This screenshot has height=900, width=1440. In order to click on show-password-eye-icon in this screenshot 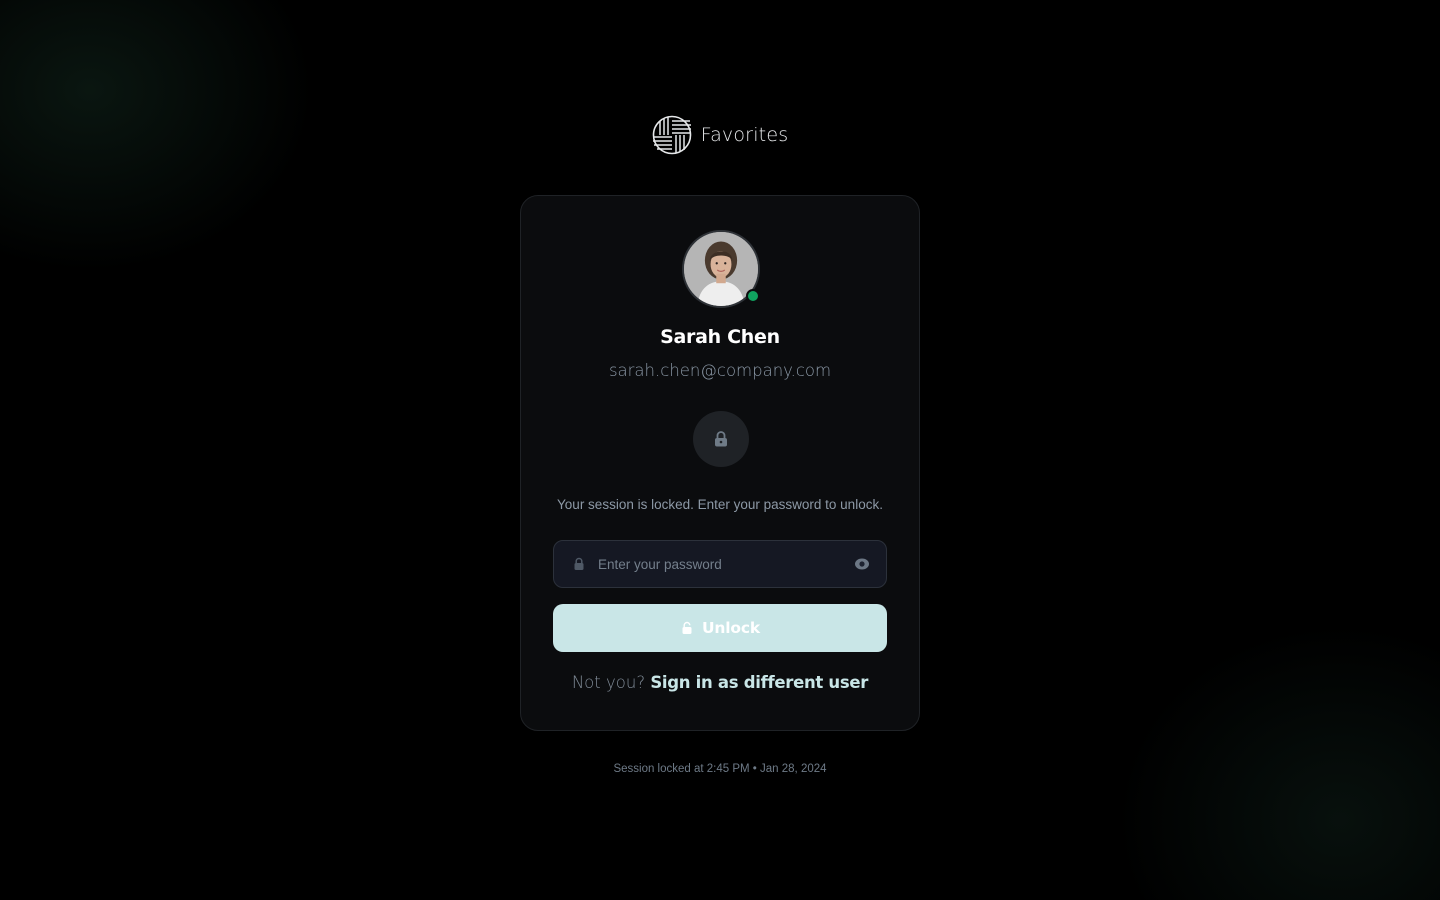, I will do `click(862, 564)`.